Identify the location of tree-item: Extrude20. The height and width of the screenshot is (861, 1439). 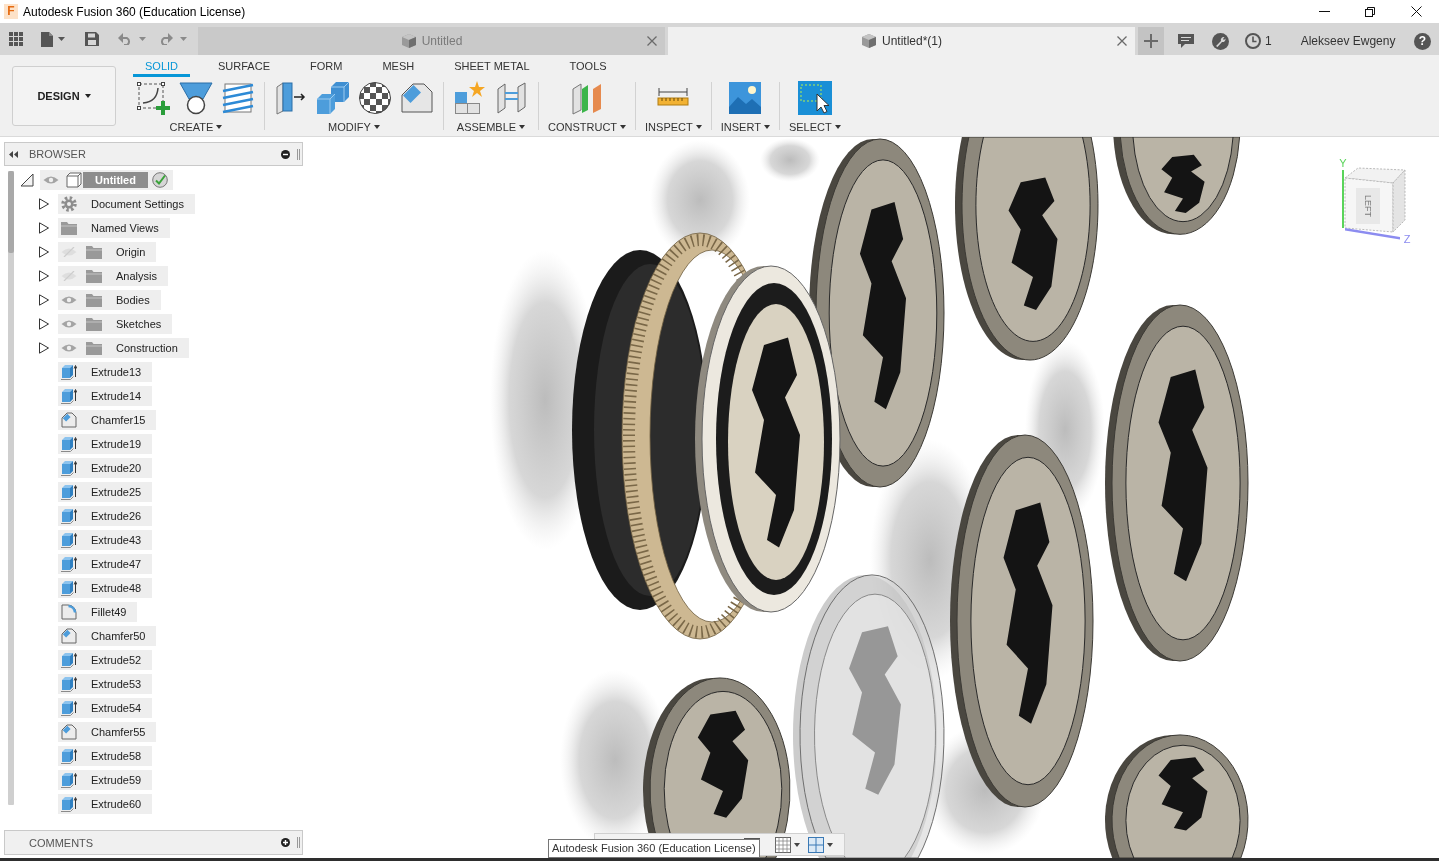
(105, 468).